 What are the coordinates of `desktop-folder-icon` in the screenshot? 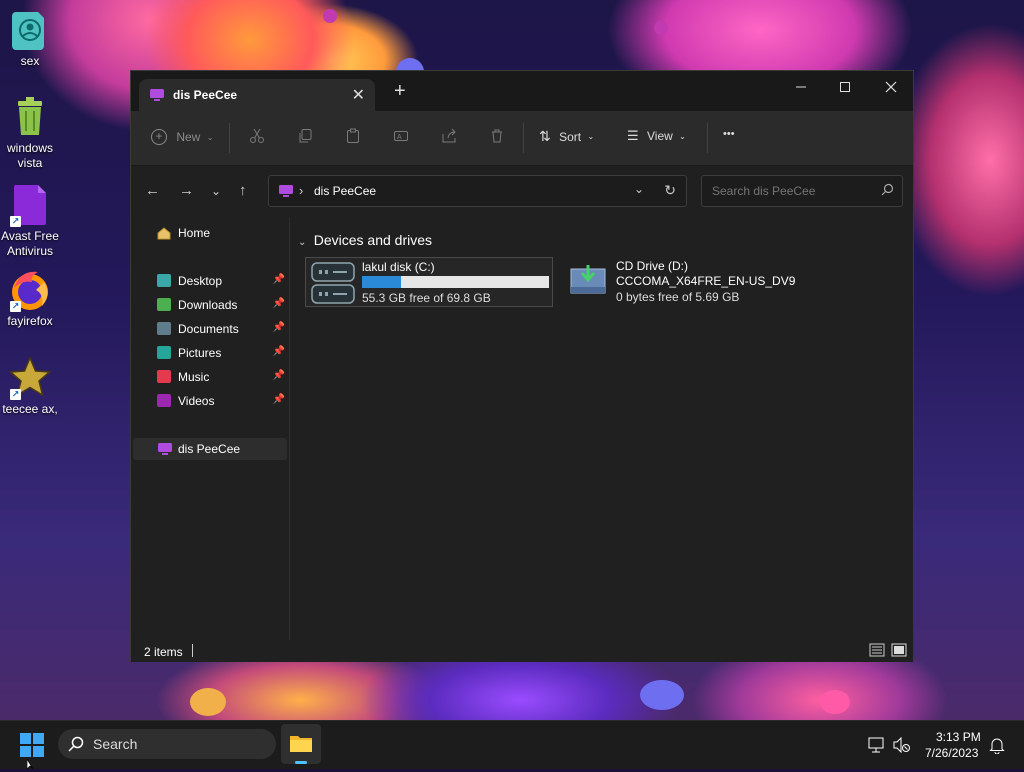 It's located at (164, 280).